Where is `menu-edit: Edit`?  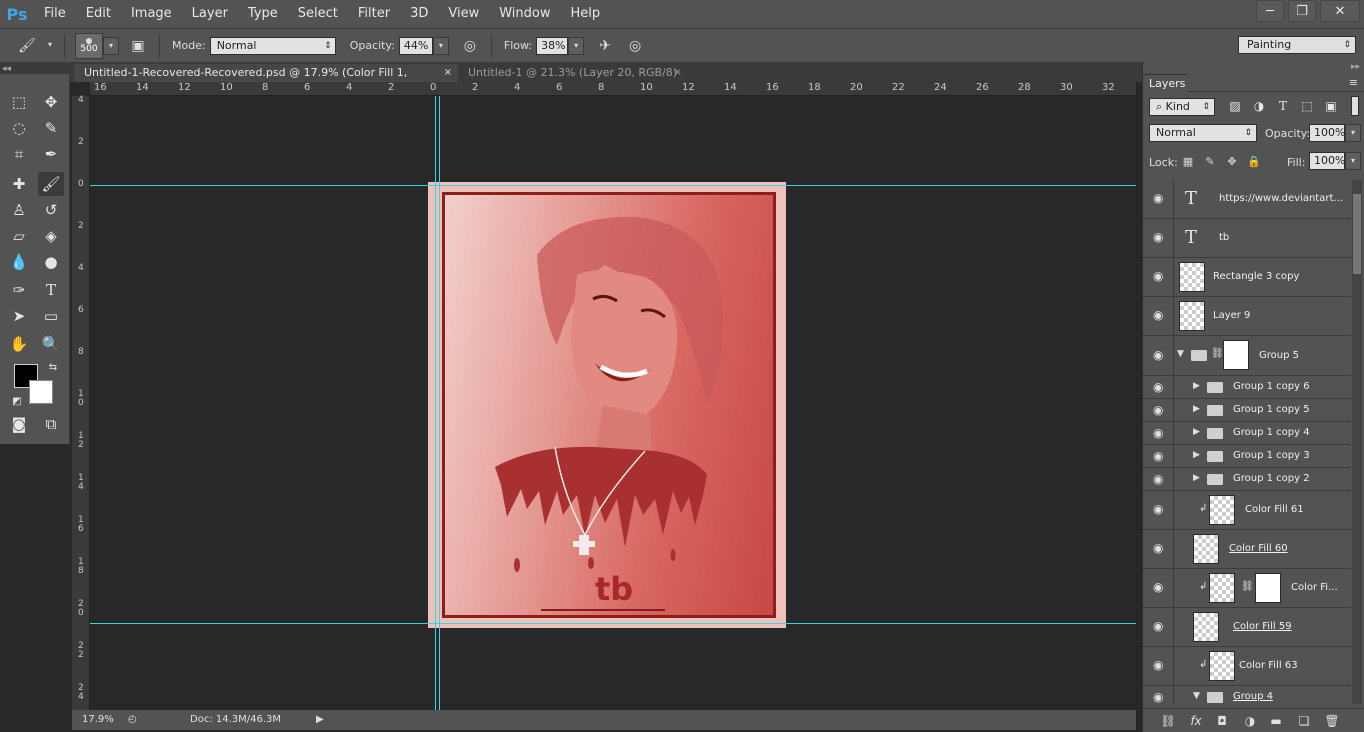
menu-edit: Edit is located at coordinates (98, 14).